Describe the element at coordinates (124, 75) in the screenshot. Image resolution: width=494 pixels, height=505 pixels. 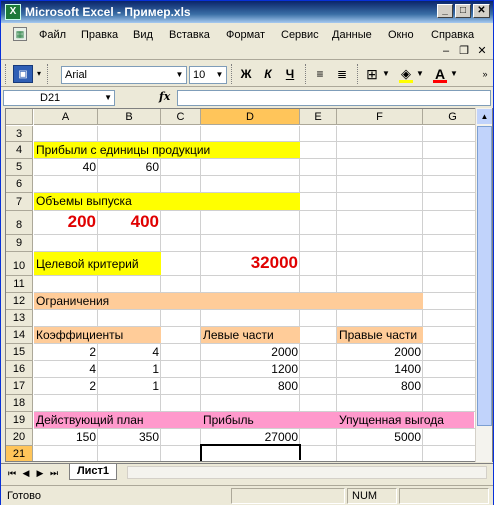
I see `font-name-select: Arial ▼` at that location.